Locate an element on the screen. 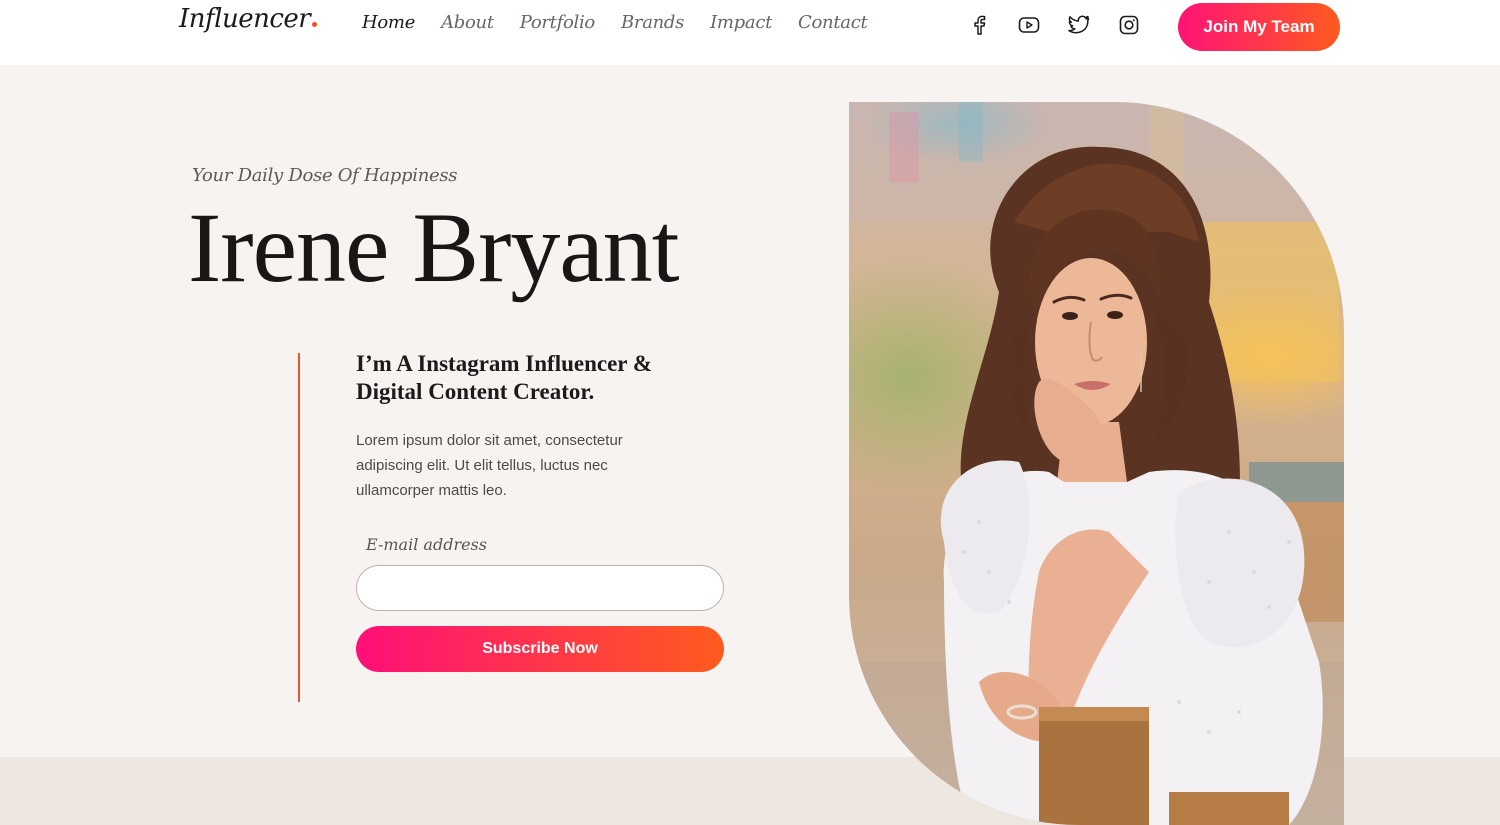 This screenshot has height=825, width=1500. youtube-icon is located at coordinates (1029, 25).